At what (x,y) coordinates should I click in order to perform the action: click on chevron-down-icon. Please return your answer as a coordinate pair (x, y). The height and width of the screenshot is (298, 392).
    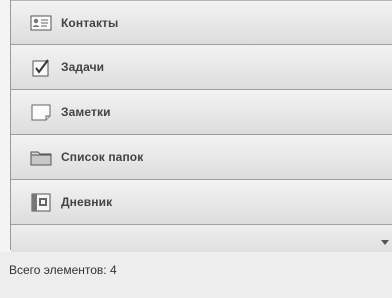
    Looking at the image, I should click on (385, 242).